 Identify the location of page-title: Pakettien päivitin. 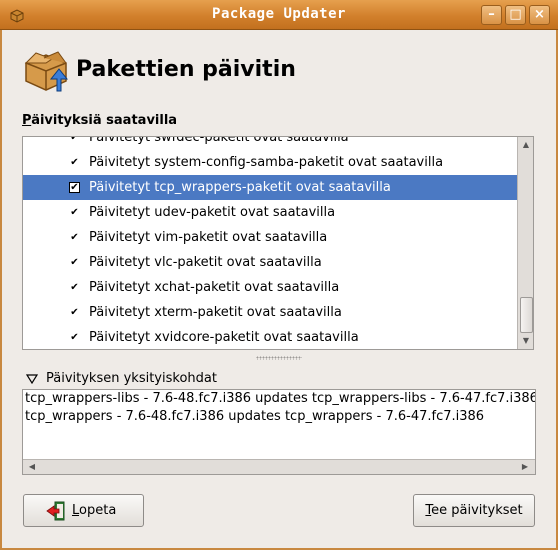
(186, 69).